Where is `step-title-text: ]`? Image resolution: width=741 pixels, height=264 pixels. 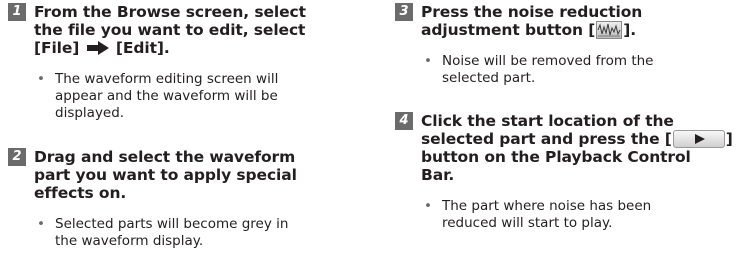
step-title-text: ] is located at coordinates (729, 139).